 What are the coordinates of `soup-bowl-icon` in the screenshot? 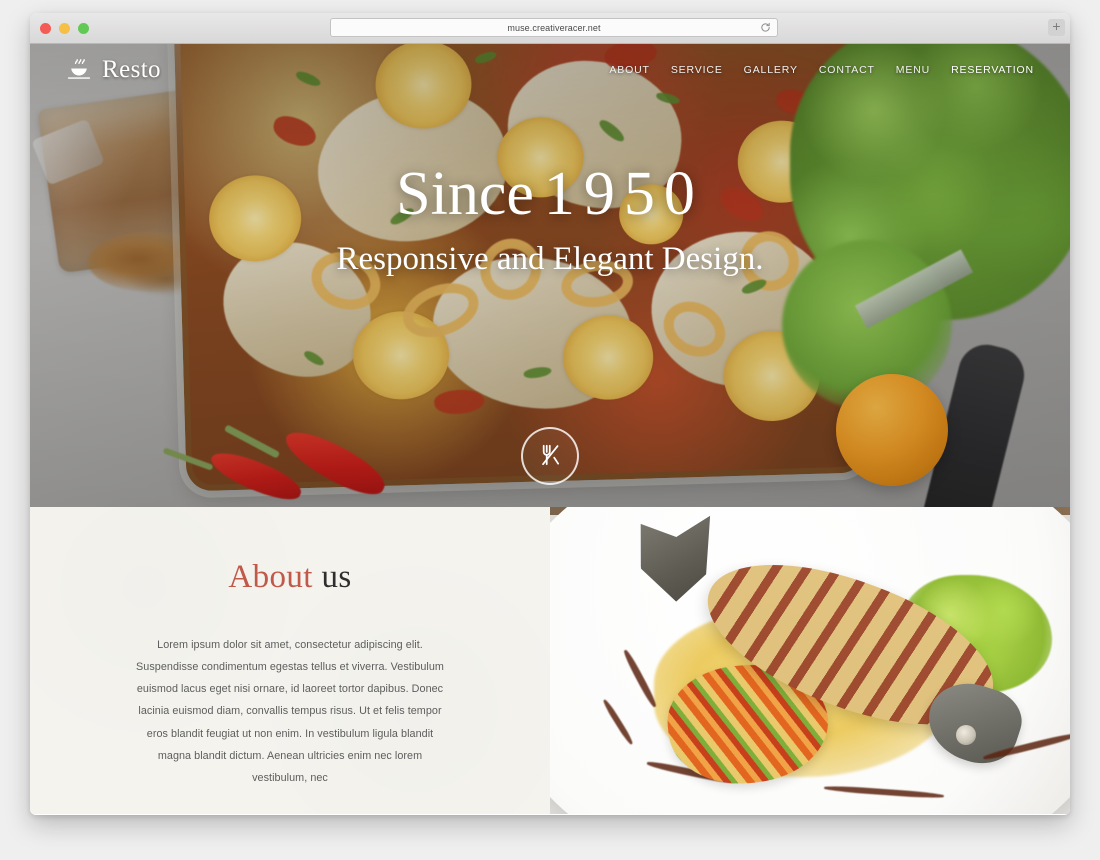 It's located at (79, 70).